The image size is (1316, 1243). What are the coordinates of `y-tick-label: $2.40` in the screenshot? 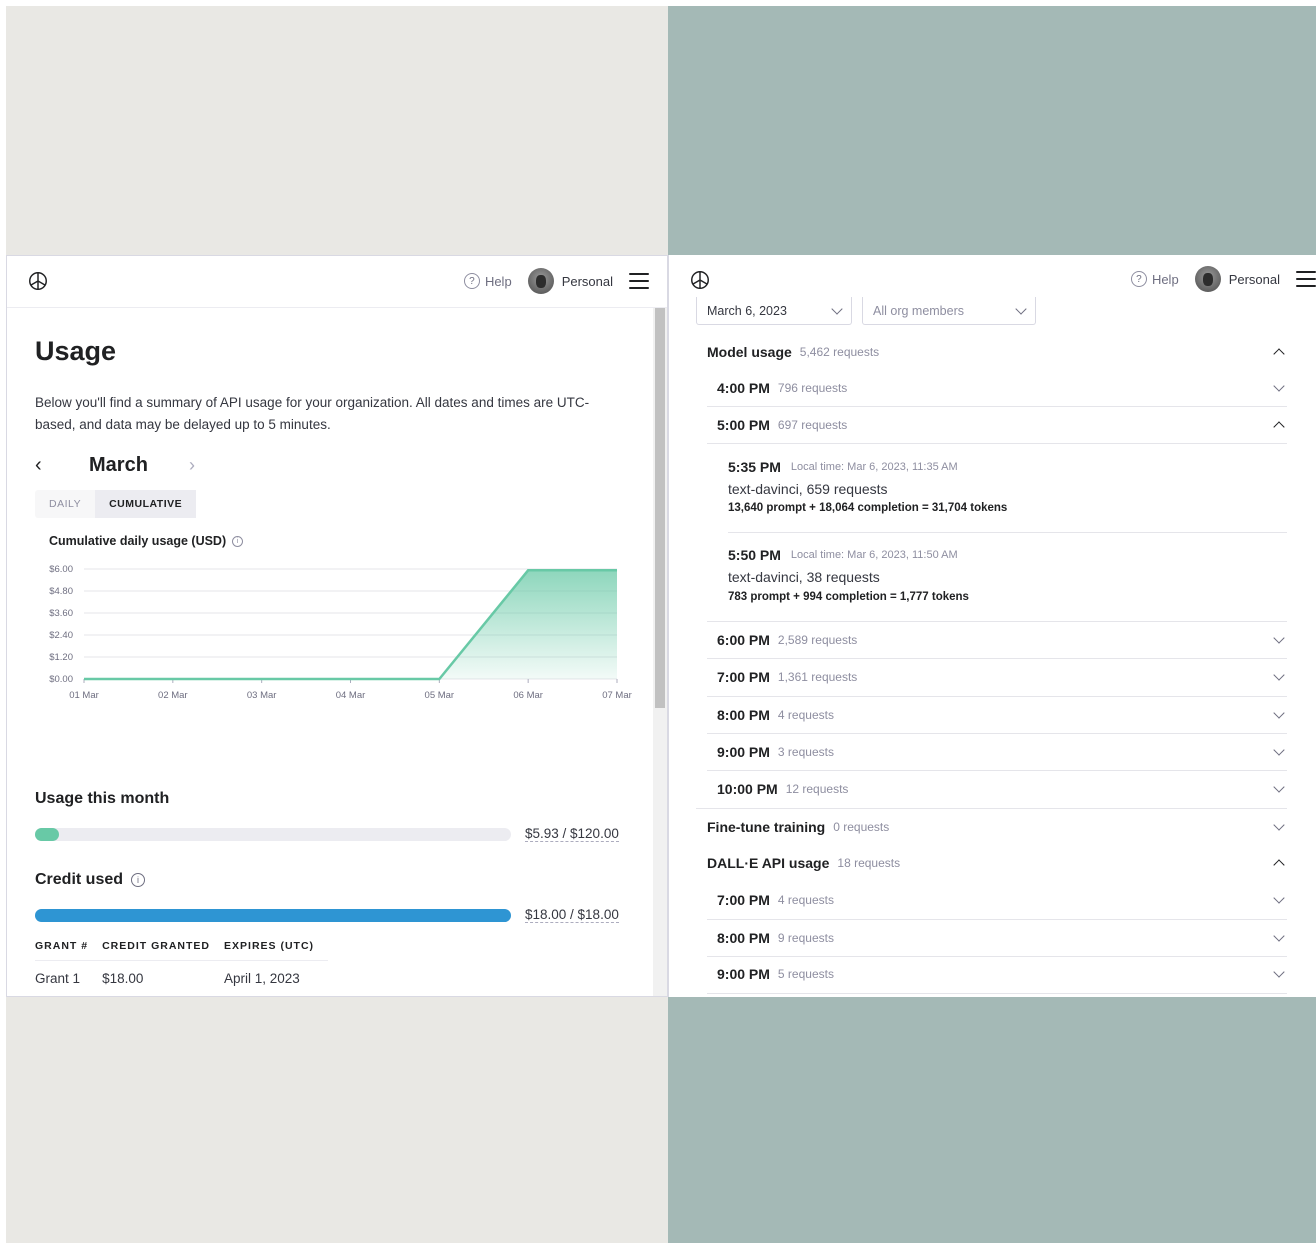 It's located at (61, 635).